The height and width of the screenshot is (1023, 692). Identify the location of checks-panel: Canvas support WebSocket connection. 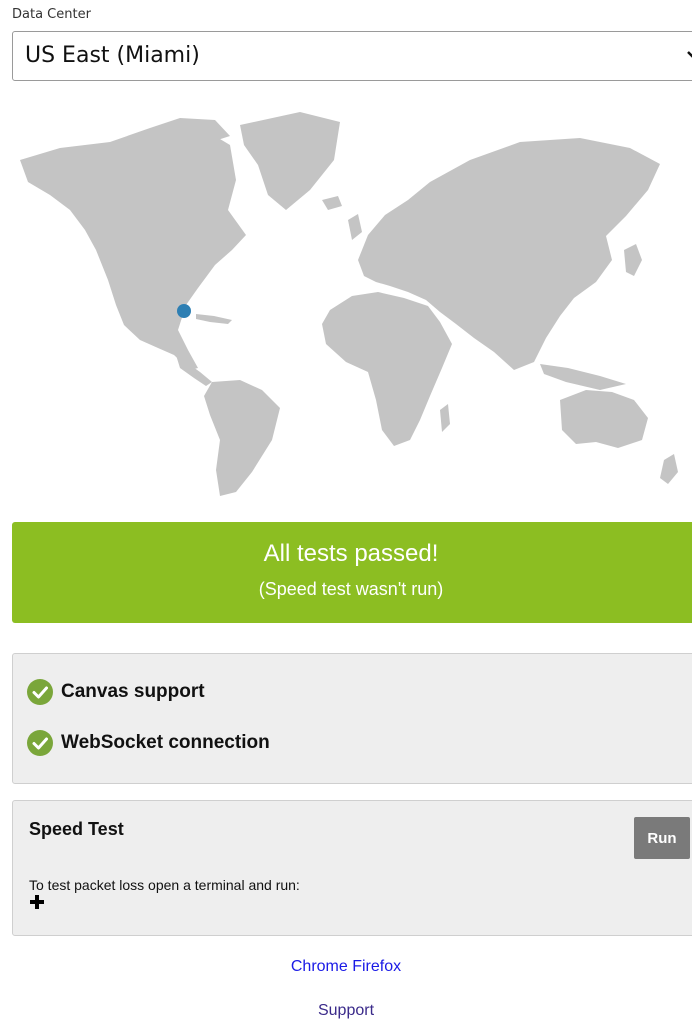
(352, 718).